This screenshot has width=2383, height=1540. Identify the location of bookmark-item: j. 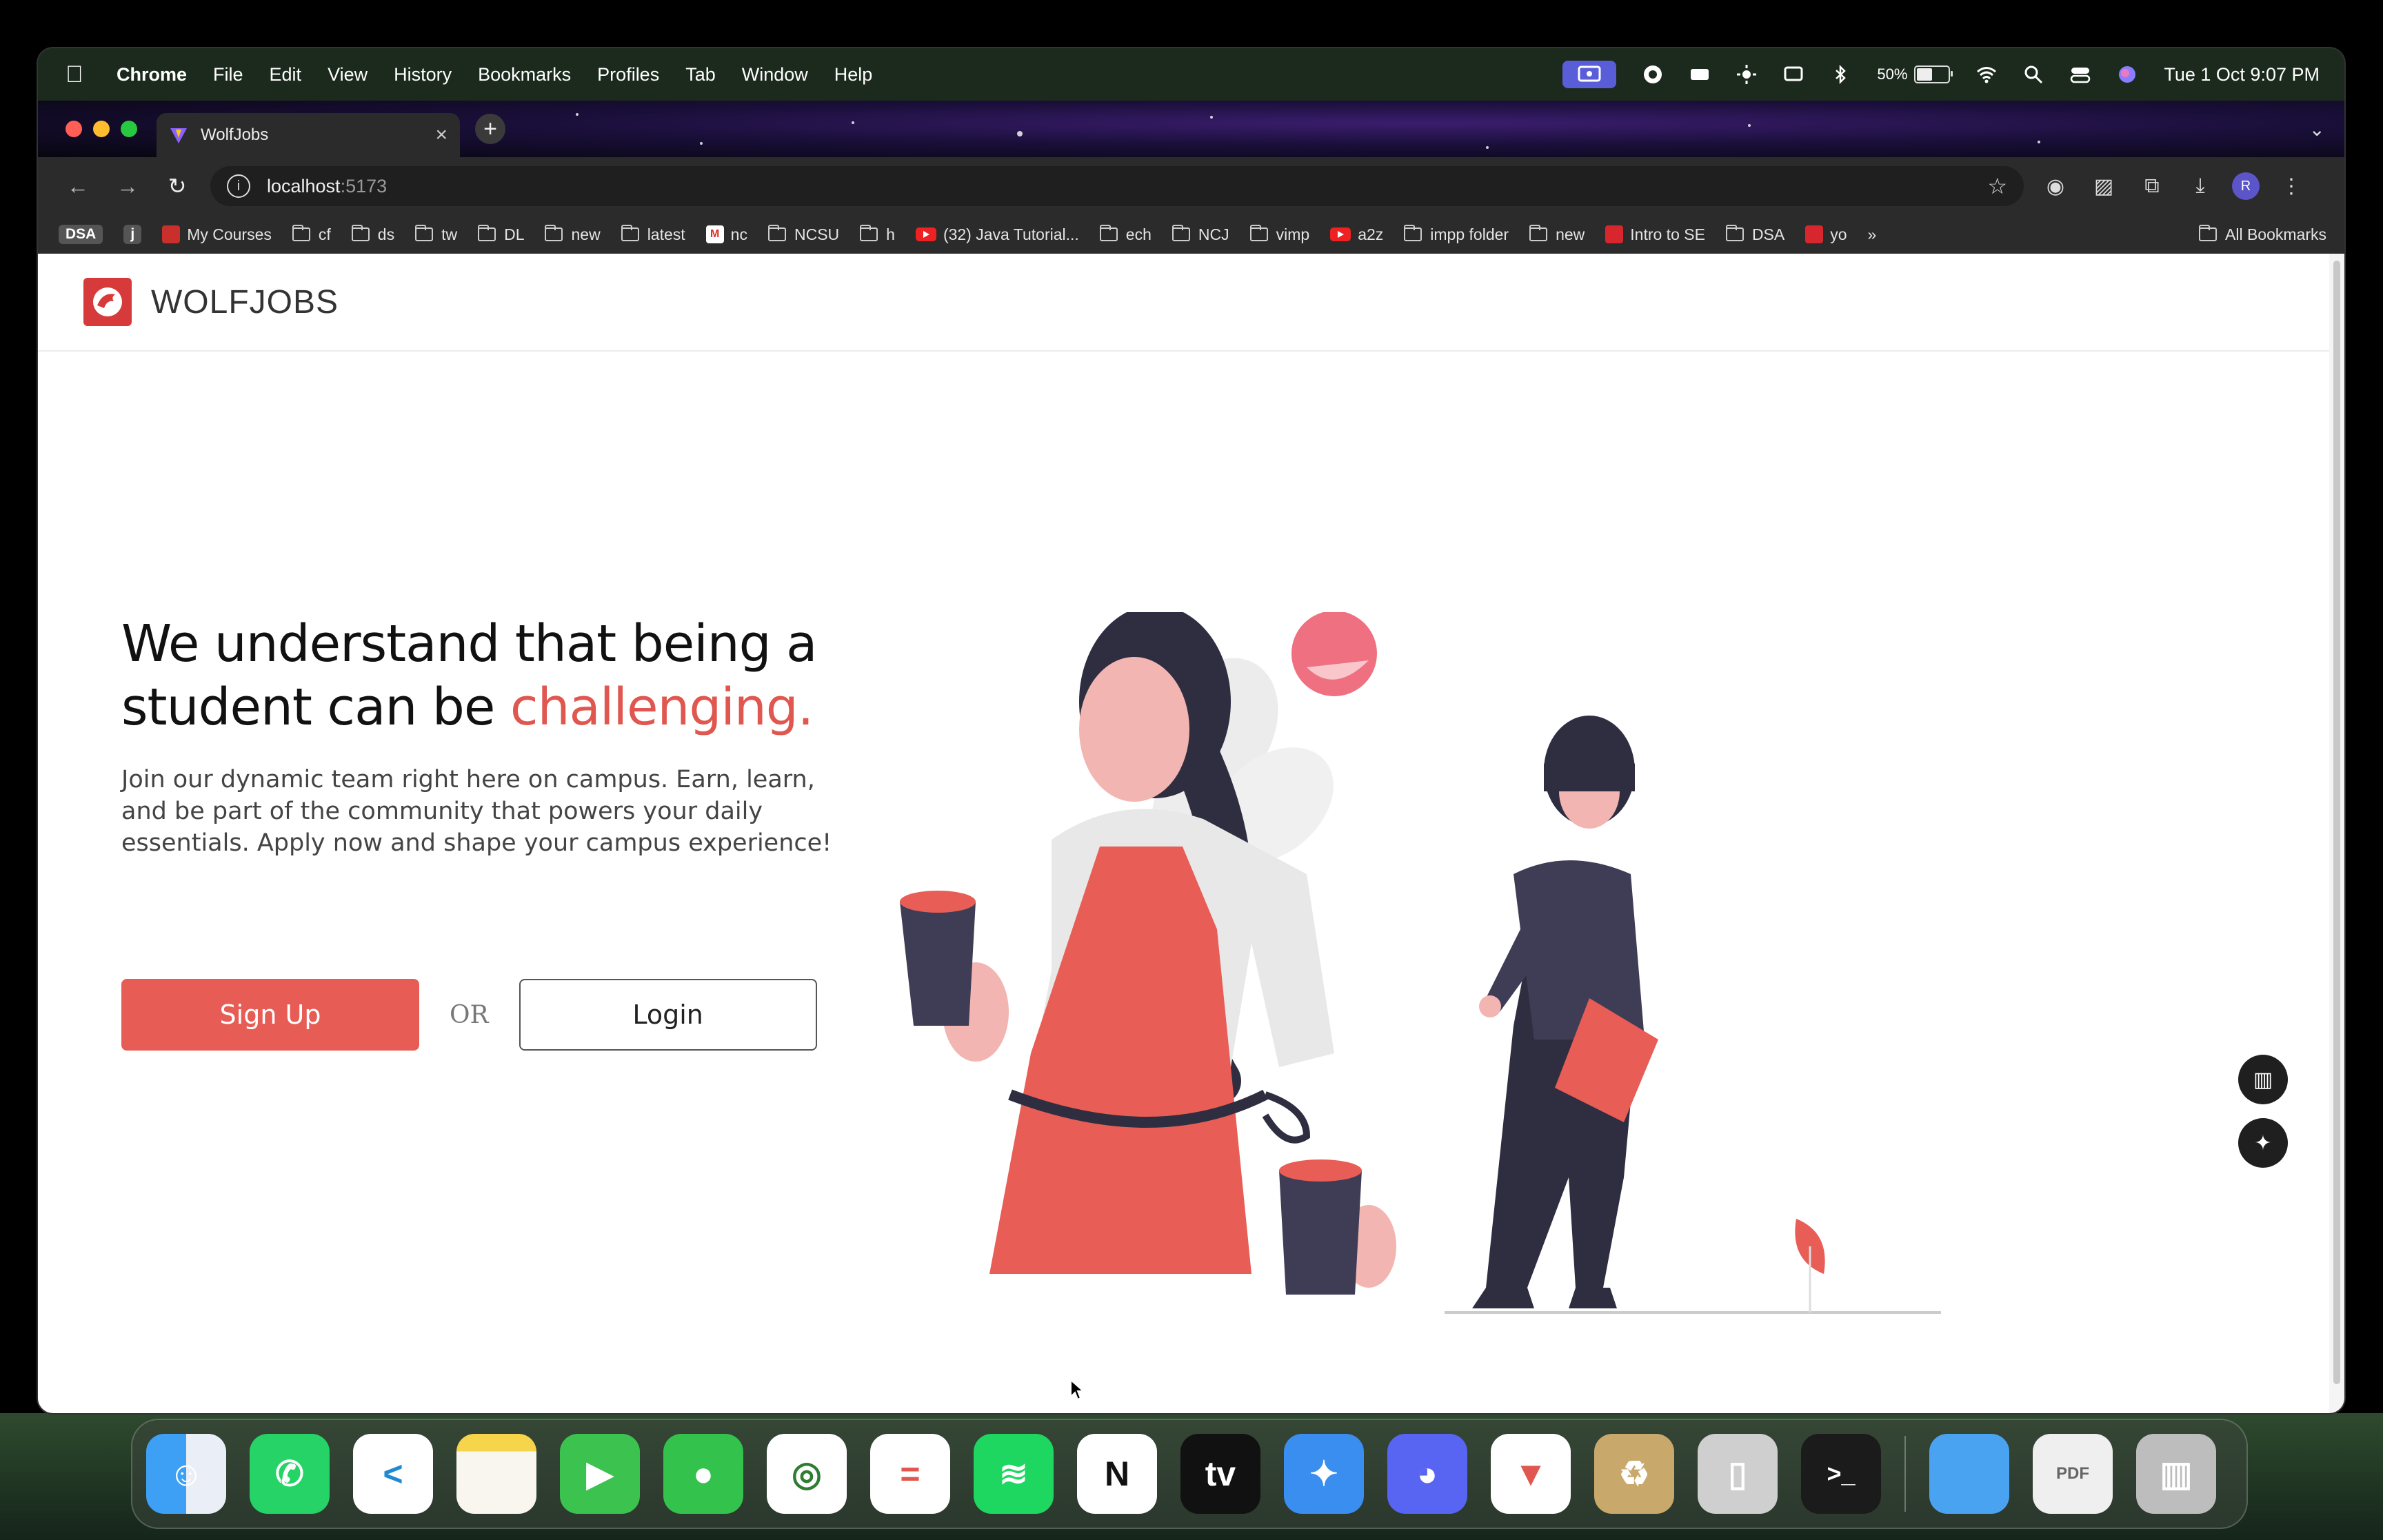
(132, 235).